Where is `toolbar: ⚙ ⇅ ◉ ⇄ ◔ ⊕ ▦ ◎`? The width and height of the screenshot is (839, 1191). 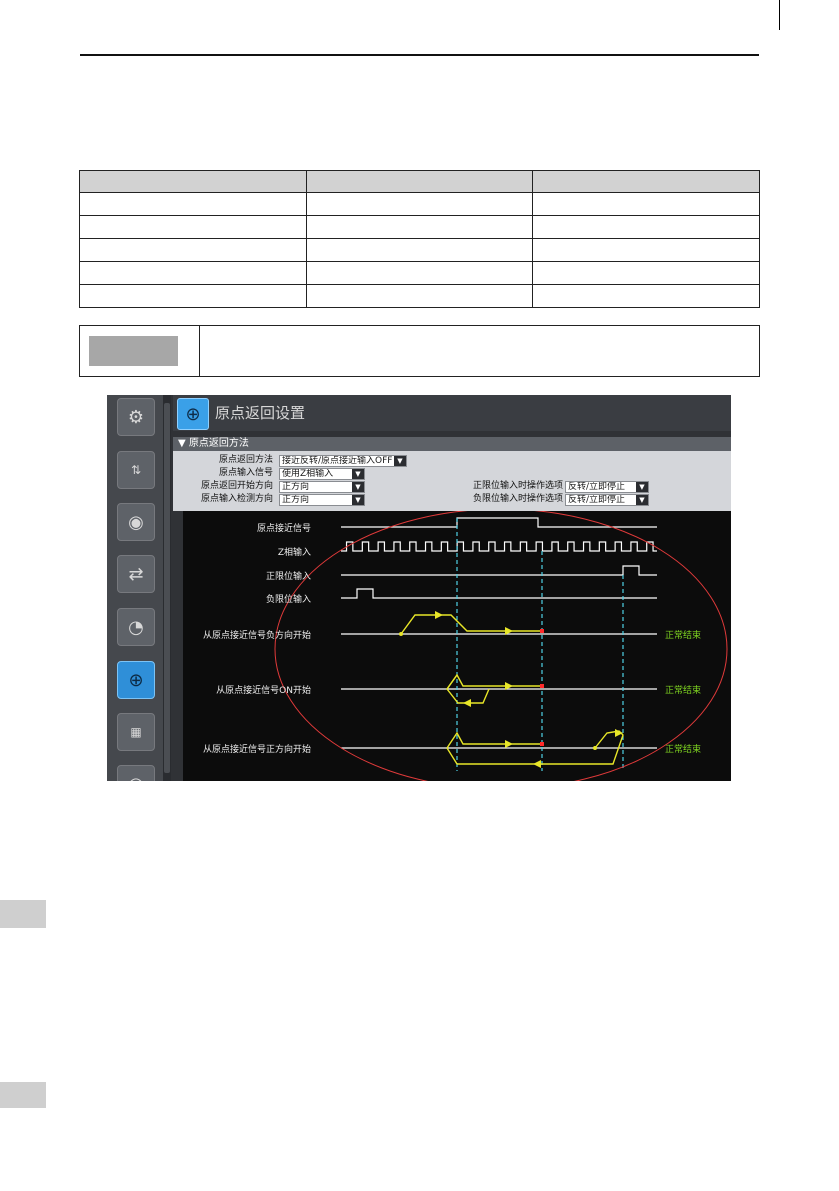
toolbar: ⚙ ⇅ ◉ ⇄ ◔ ⊕ ▦ ◎ is located at coordinates (136, 588).